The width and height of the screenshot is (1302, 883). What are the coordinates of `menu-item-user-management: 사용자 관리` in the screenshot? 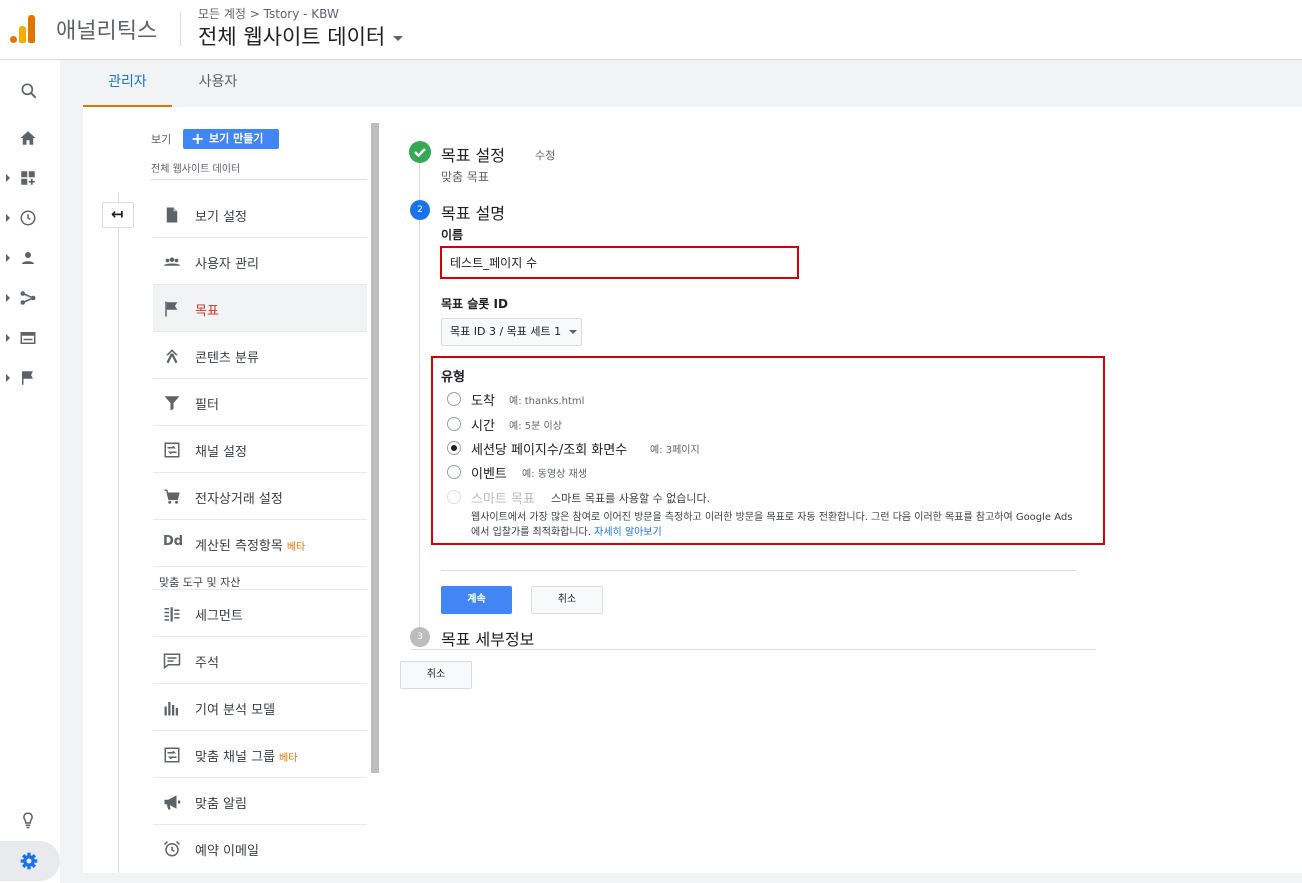 It's located at (260, 261).